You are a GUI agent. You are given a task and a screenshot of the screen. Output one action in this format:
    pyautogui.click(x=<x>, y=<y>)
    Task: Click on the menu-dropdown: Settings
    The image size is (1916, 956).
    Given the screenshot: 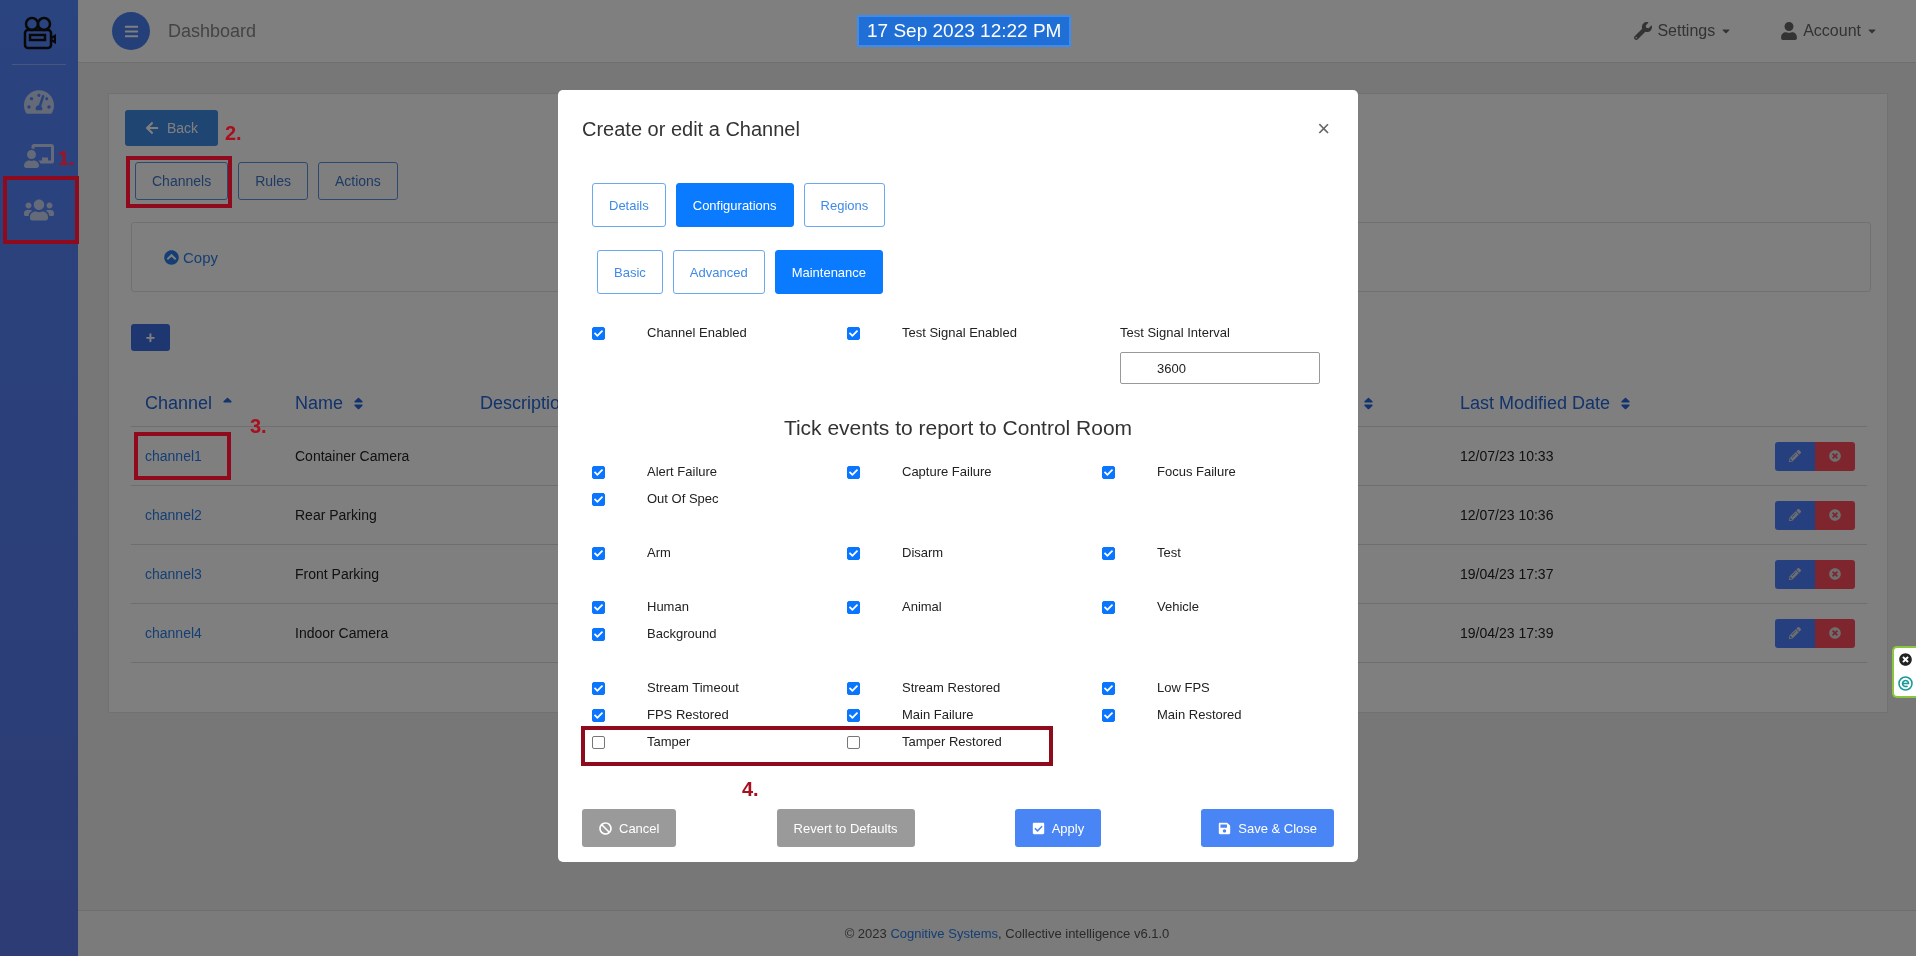 What is the action you would take?
    pyautogui.click(x=1683, y=31)
    